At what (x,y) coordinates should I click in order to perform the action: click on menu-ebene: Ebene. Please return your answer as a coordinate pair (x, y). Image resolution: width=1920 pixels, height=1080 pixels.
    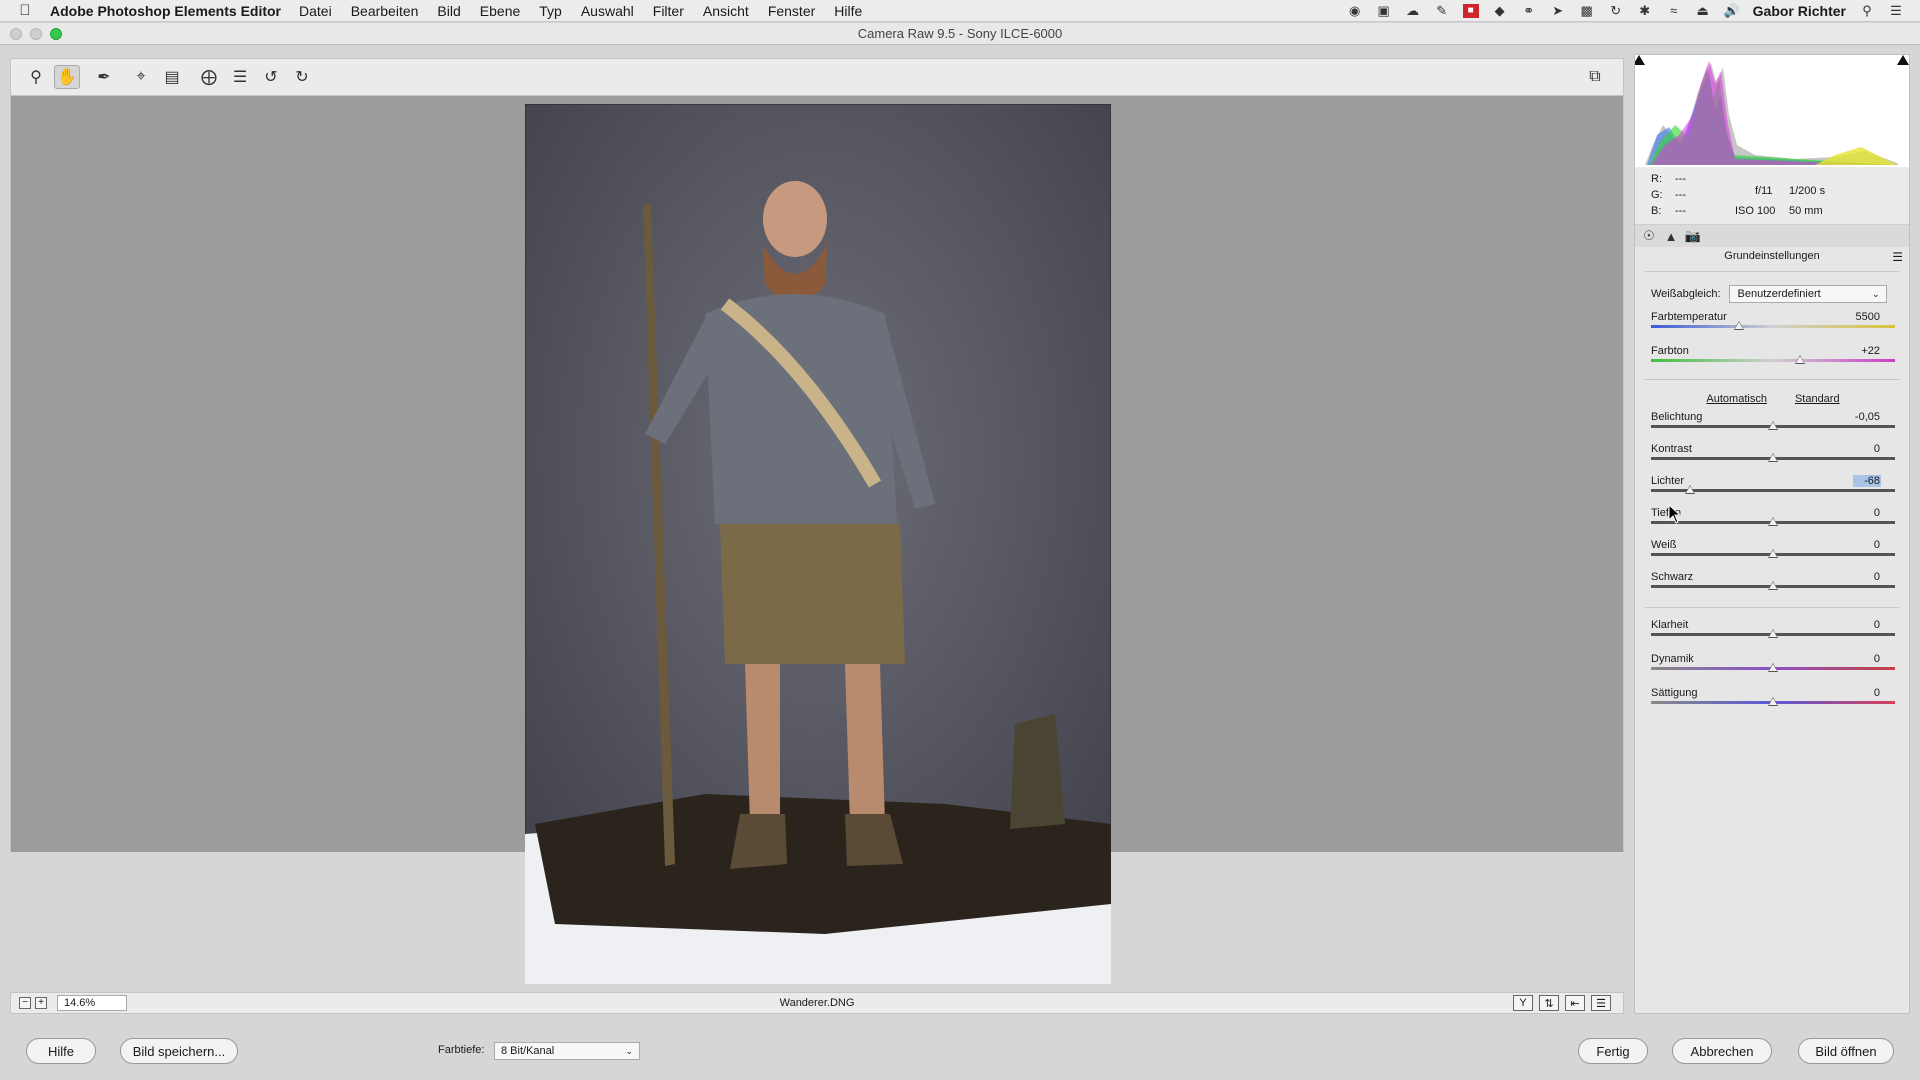
    Looking at the image, I should click on (500, 11).